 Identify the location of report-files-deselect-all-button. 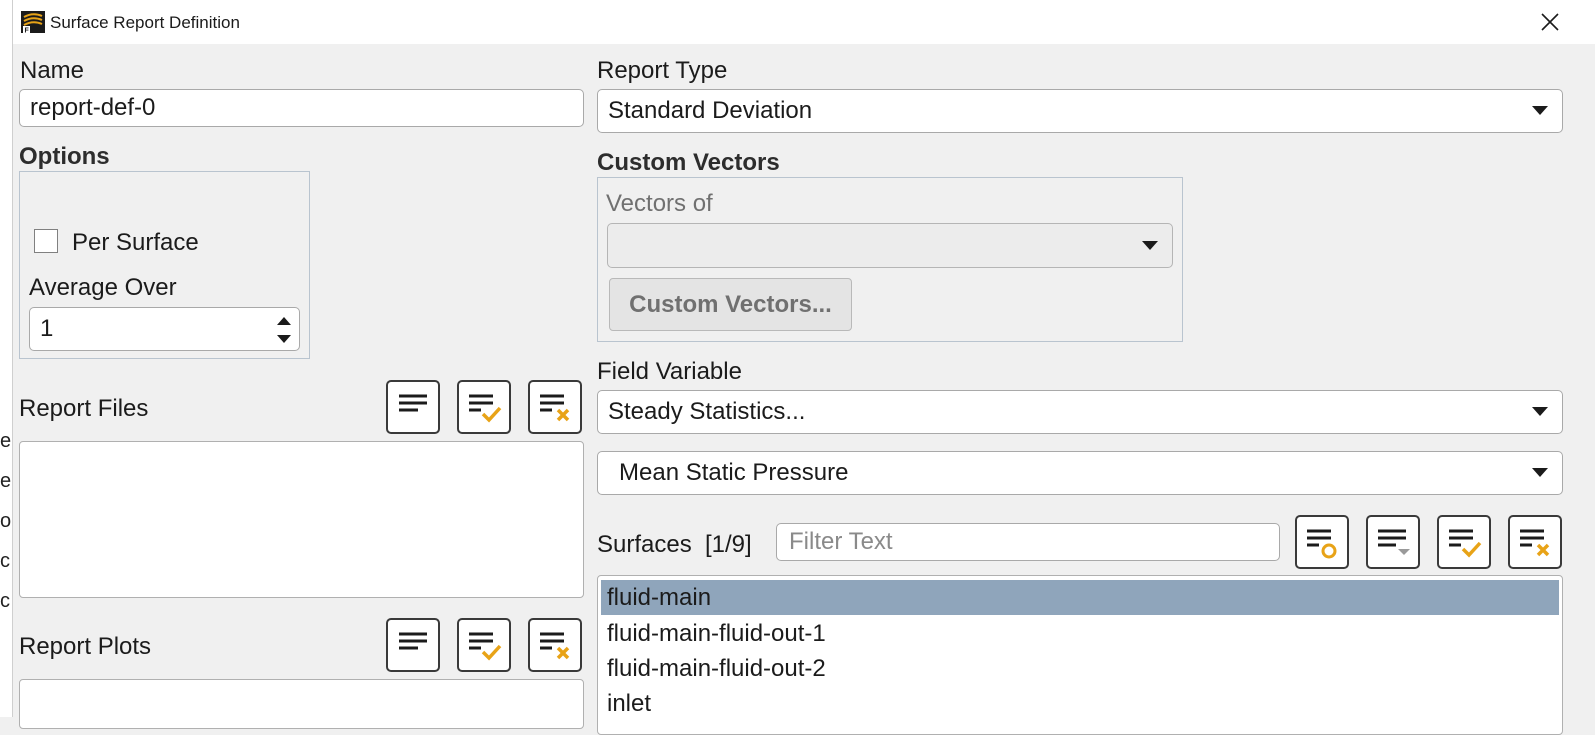
(555, 407).